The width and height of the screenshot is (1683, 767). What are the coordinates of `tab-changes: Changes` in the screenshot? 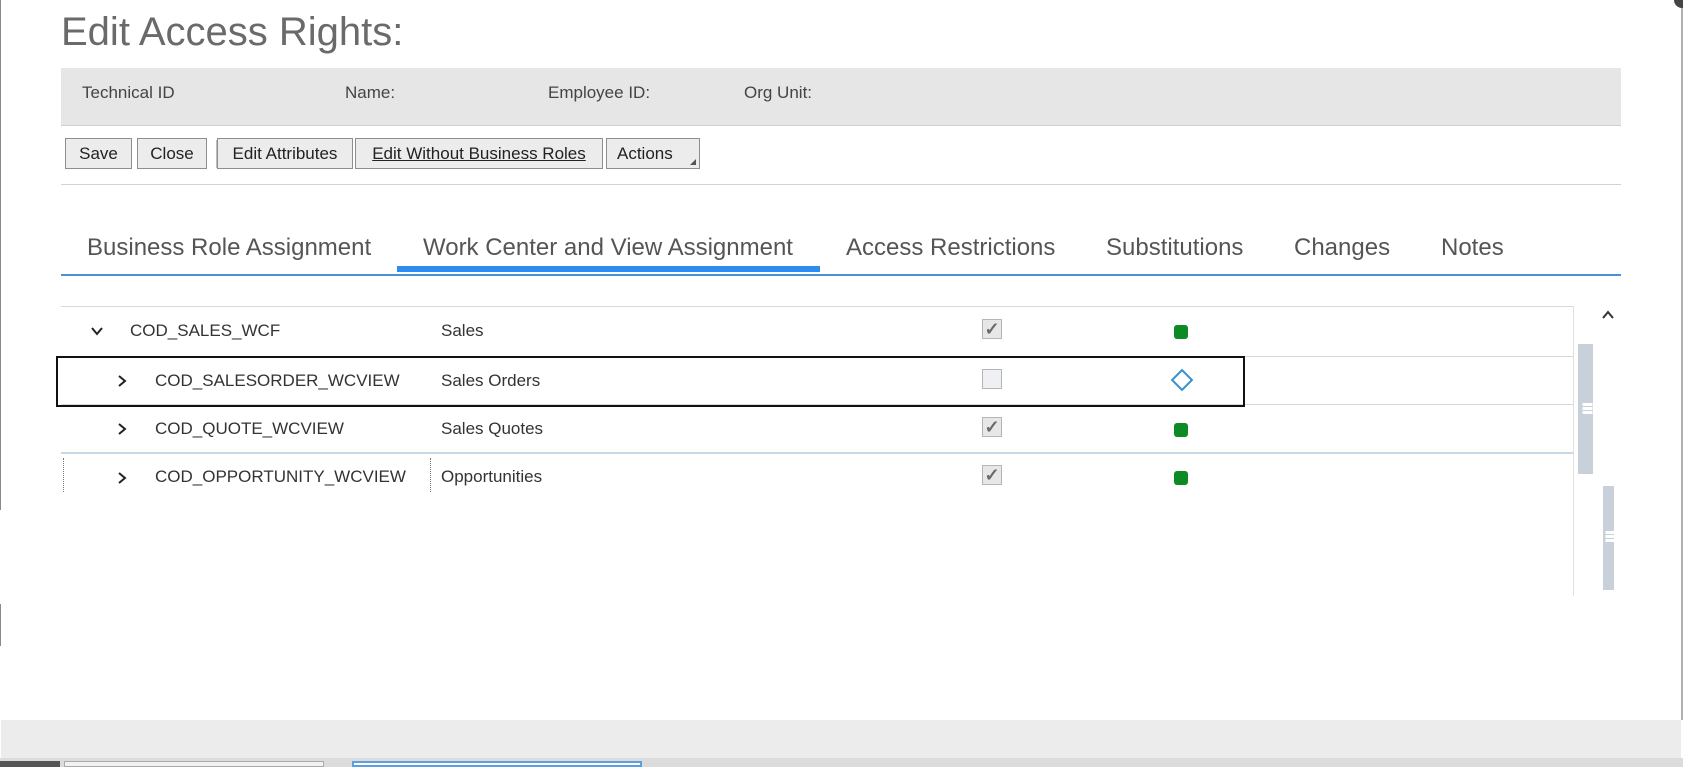 It's located at (1342, 248).